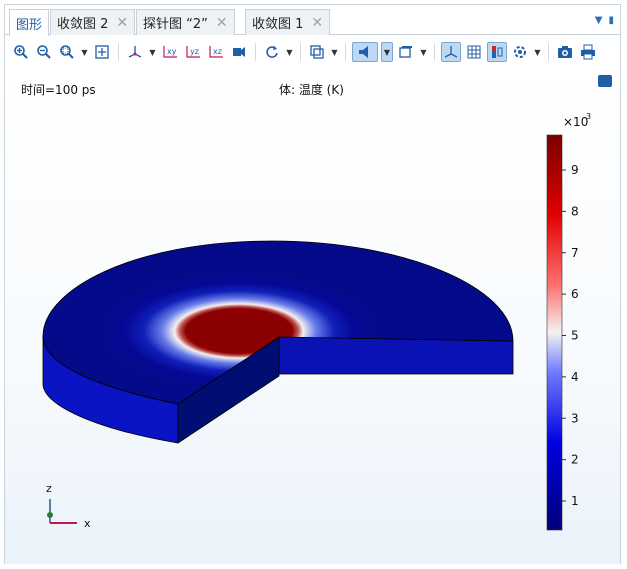 This screenshot has width=627, height=569. I want to click on axis-z-label: z, so click(49, 488).